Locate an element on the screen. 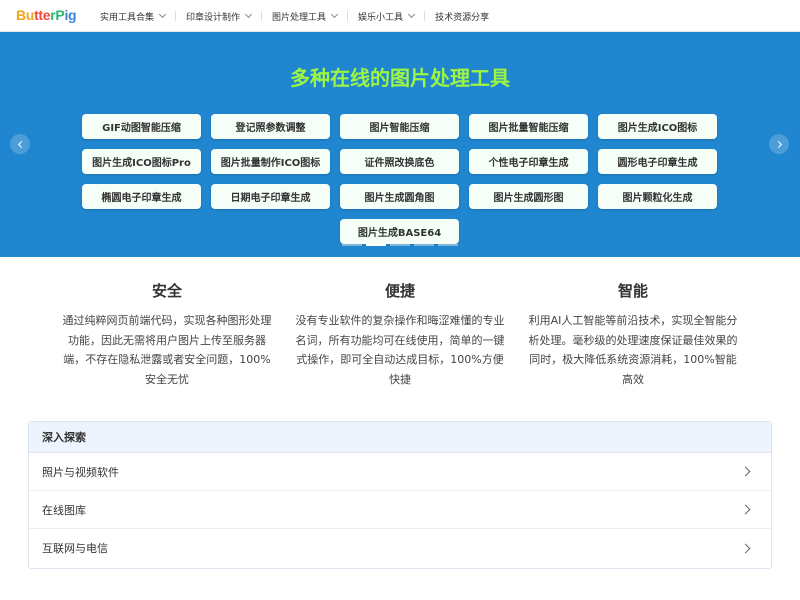 The width and height of the screenshot is (800, 600). explore-item-label: 照片与视频软件 is located at coordinates (80, 472).